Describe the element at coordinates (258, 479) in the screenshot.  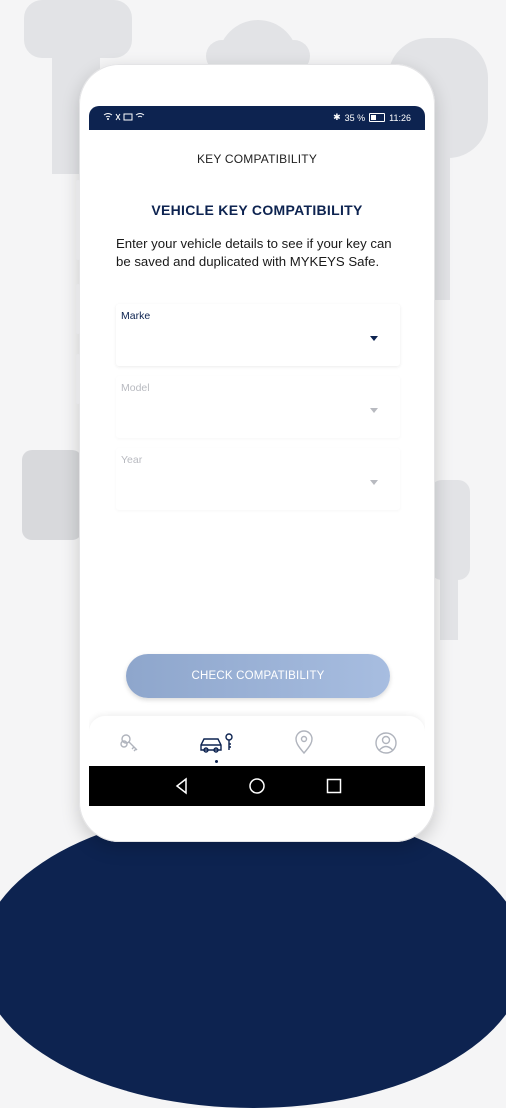
I see `year-select: Year` at that location.